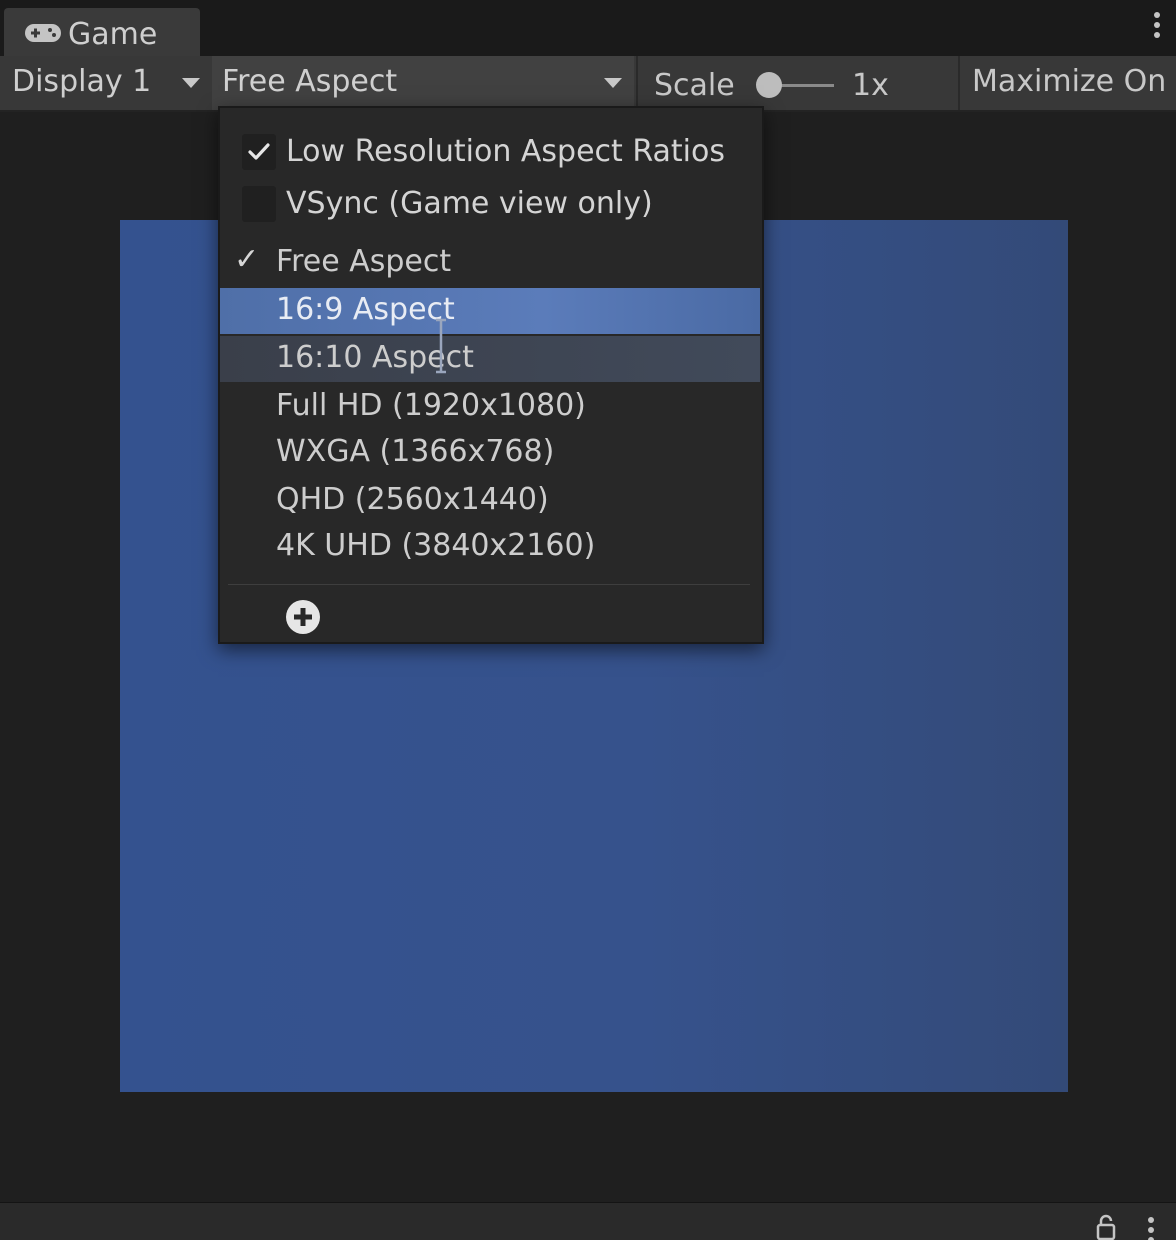  Describe the element at coordinates (364, 261) in the screenshot. I see `aspect-item-label: Free Aspect` at that location.